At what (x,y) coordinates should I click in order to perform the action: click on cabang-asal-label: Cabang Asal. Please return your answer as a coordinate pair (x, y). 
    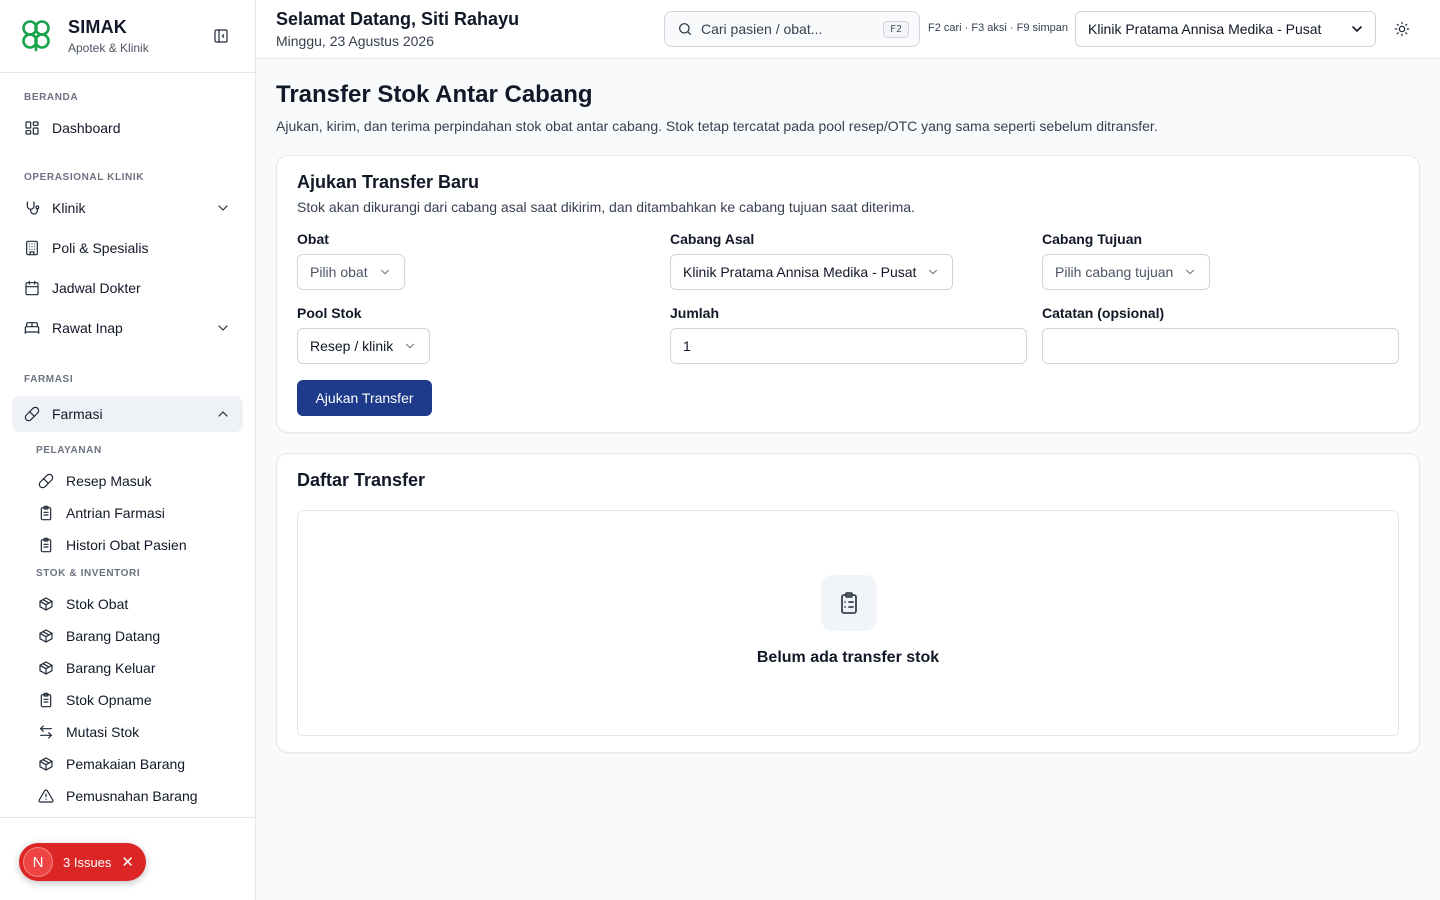
    Looking at the image, I should click on (712, 239).